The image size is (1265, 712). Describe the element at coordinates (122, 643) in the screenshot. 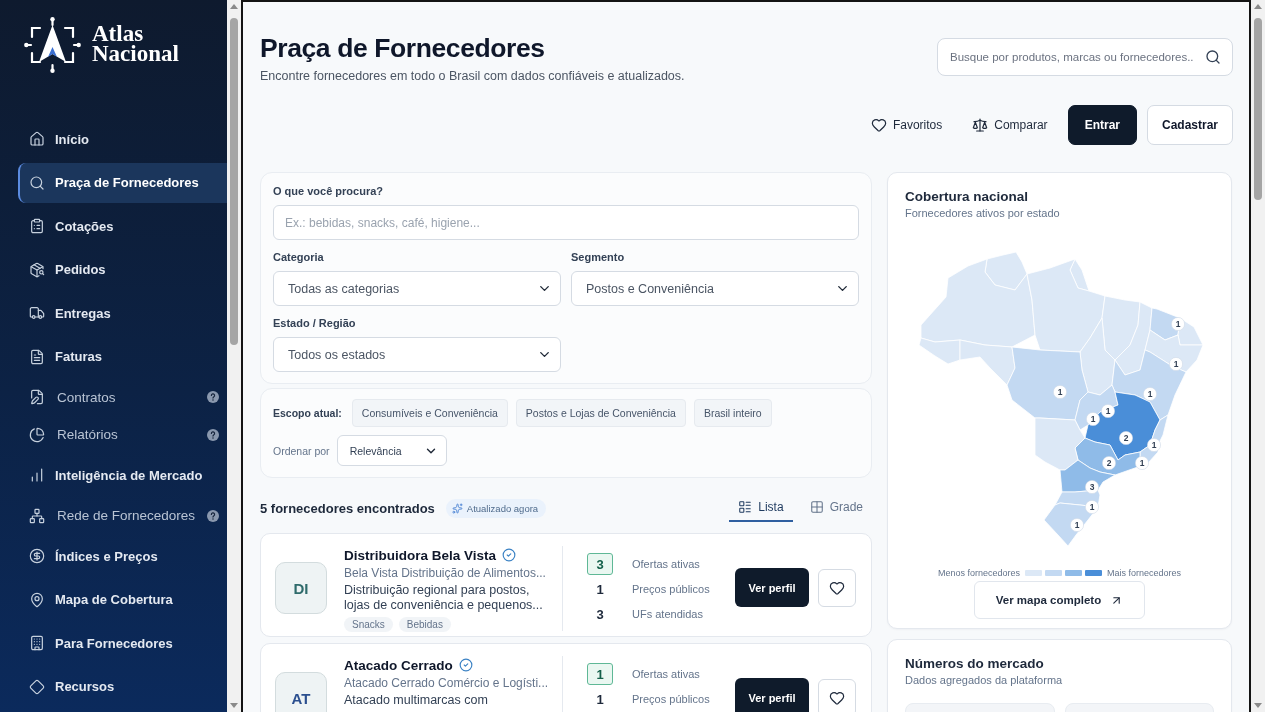

I see `nav-item: Para Fornecedores` at that location.